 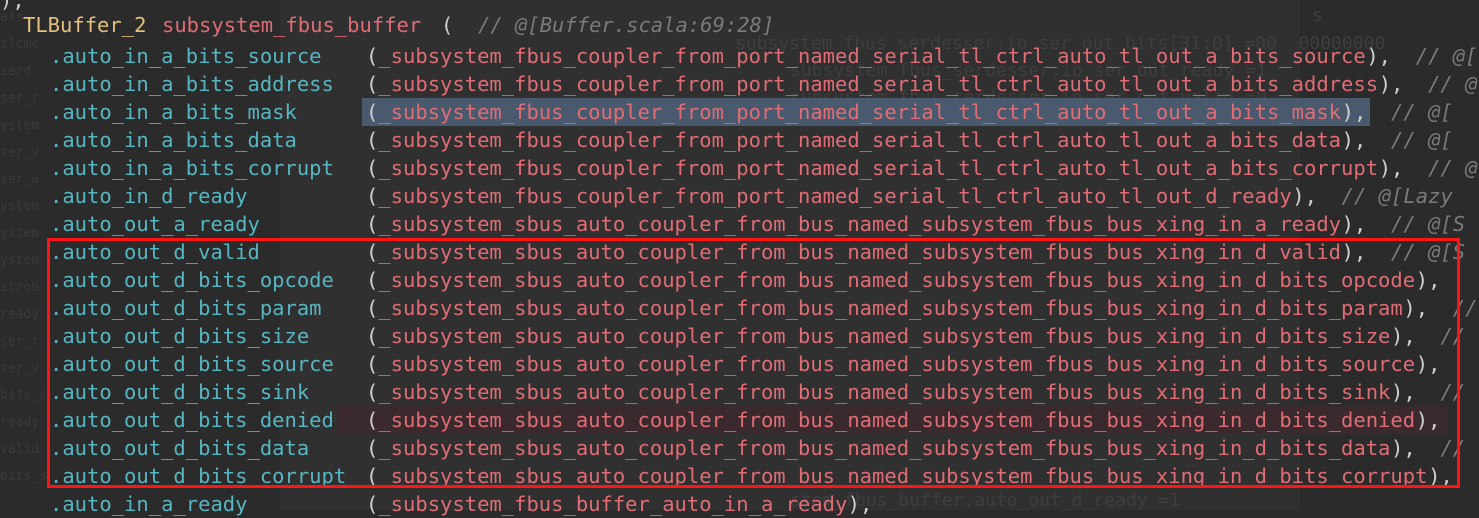 What do you see at coordinates (20, 449) in the screenshot?
I see `ghost-left-text: valid` at bounding box center [20, 449].